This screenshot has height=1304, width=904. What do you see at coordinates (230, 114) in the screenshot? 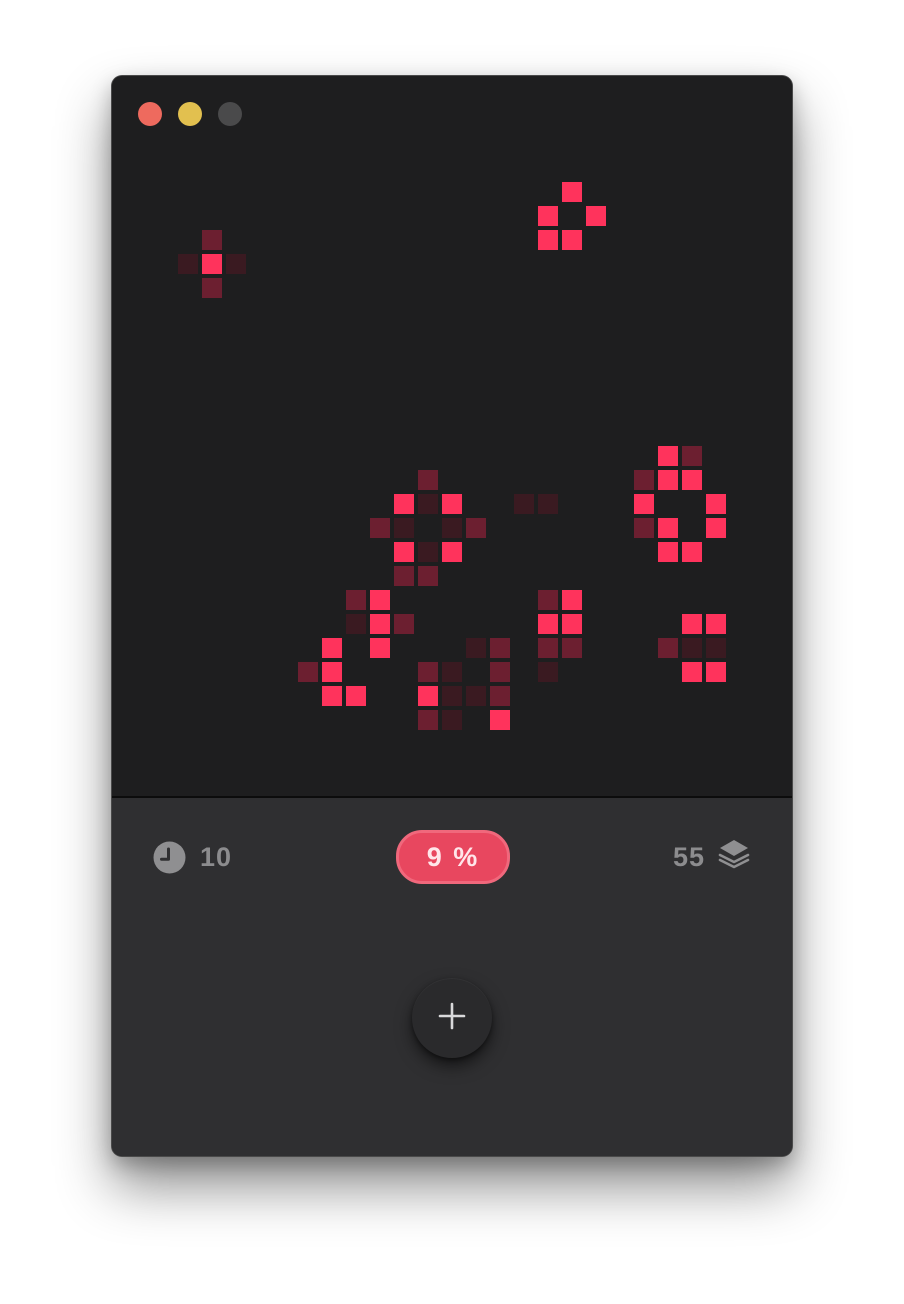
I see `zoom-window-button` at bounding box center [230, 114].